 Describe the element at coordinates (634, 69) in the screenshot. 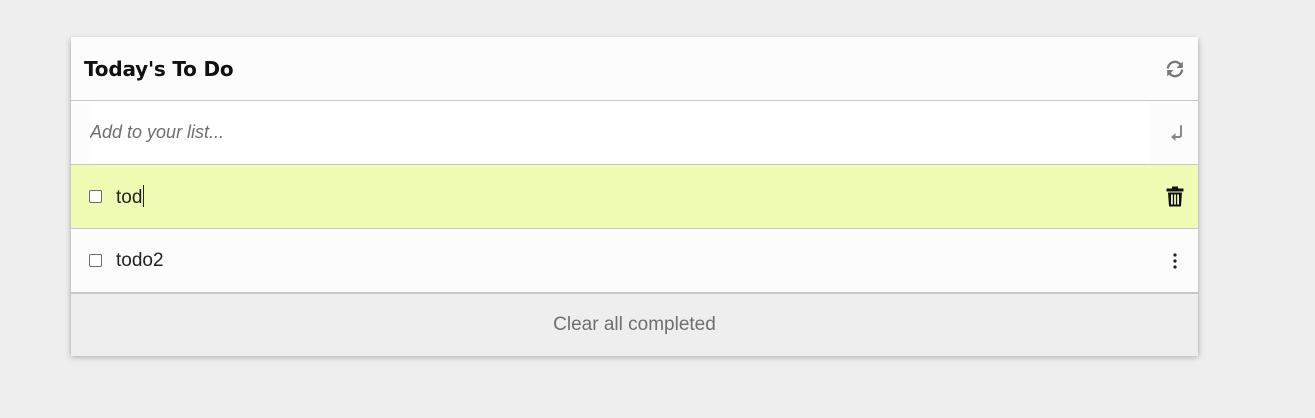

I see `todo-header: Today's To Do` at that location.